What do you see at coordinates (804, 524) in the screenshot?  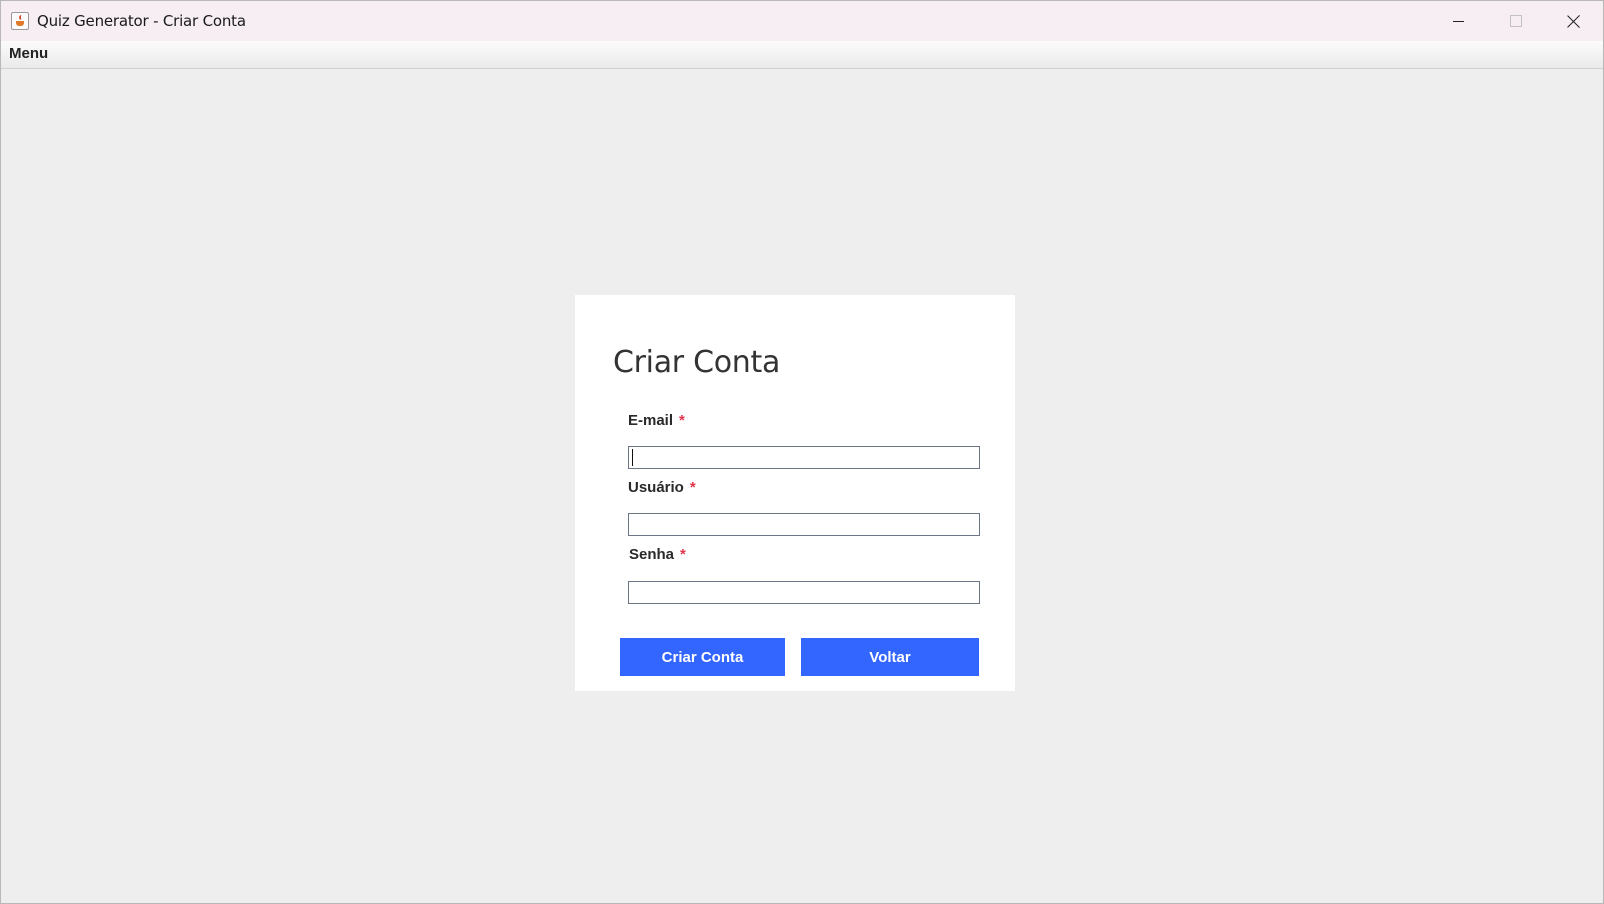 I see `username-field` at bounding box center [804, 524].